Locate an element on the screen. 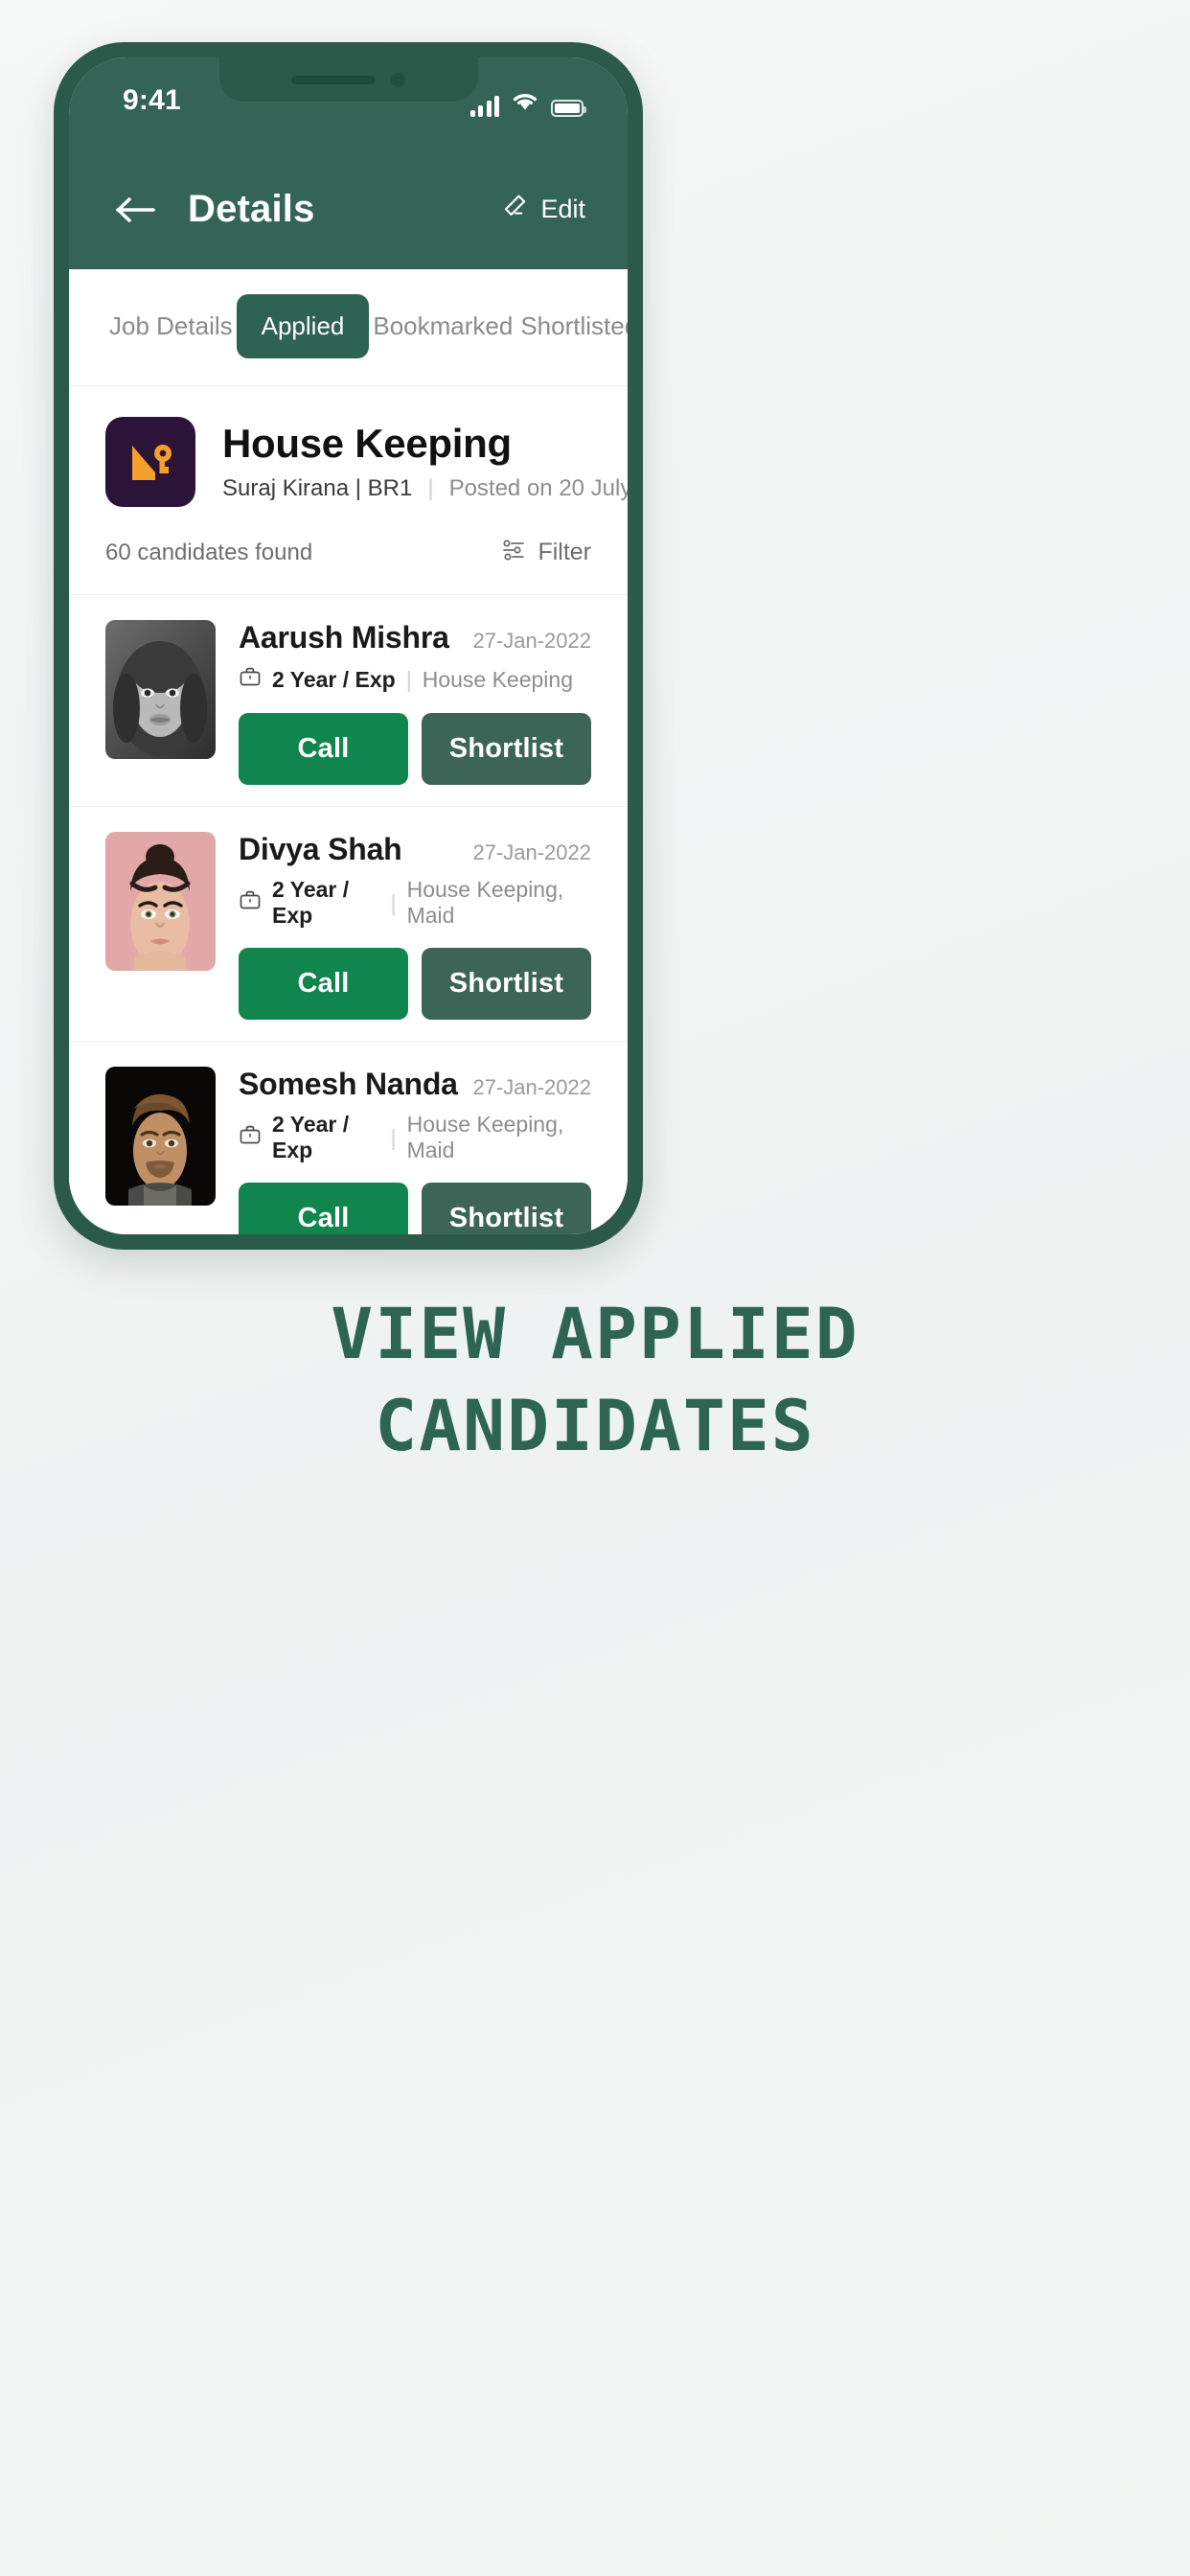 The width and height of the screenshot is (1190, 2576). page-title: Details is located at coordinates (251, 209).